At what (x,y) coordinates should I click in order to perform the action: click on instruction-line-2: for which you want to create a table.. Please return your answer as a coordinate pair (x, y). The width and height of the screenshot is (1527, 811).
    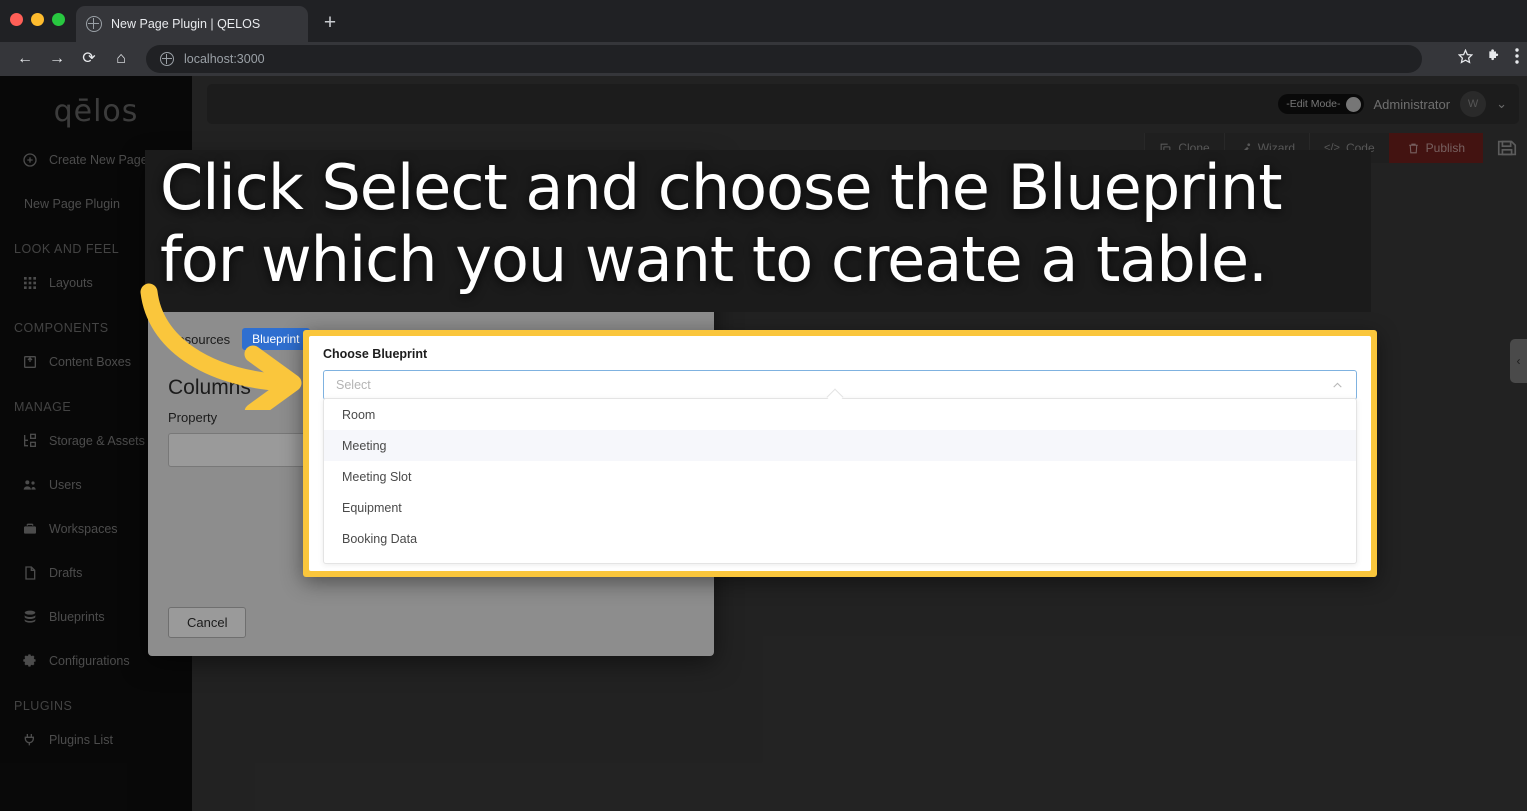
    Looking at the image, I should click on (714, 259).